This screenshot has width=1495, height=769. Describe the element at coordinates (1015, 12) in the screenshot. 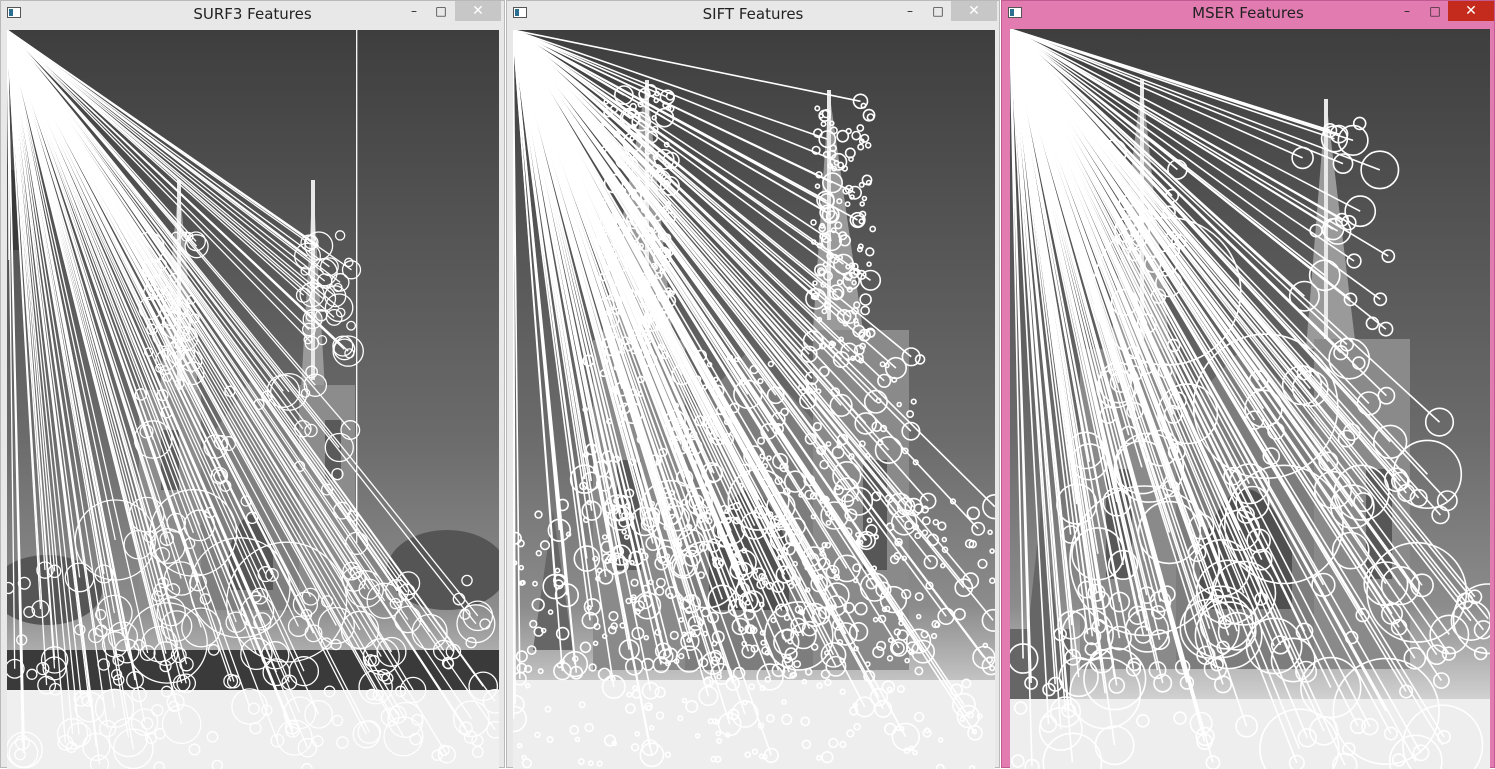

I see `app-window-icon` at that location.